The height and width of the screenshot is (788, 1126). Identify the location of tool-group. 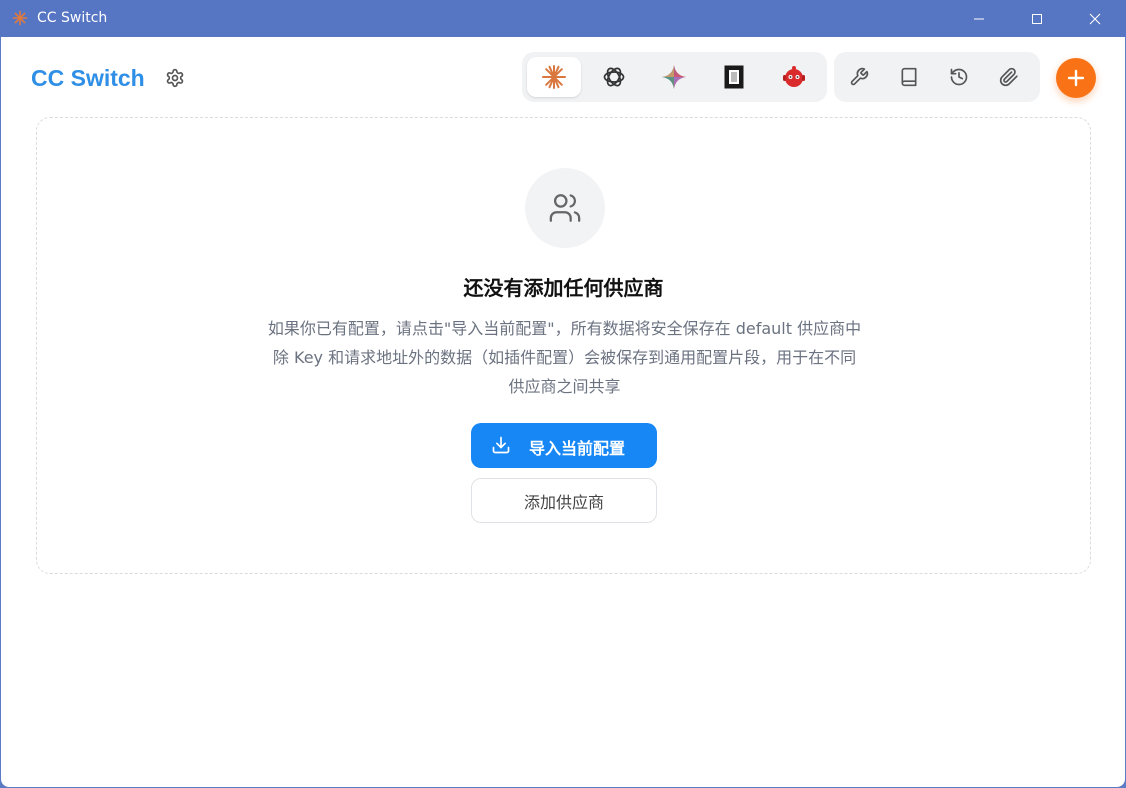
(937, 77).